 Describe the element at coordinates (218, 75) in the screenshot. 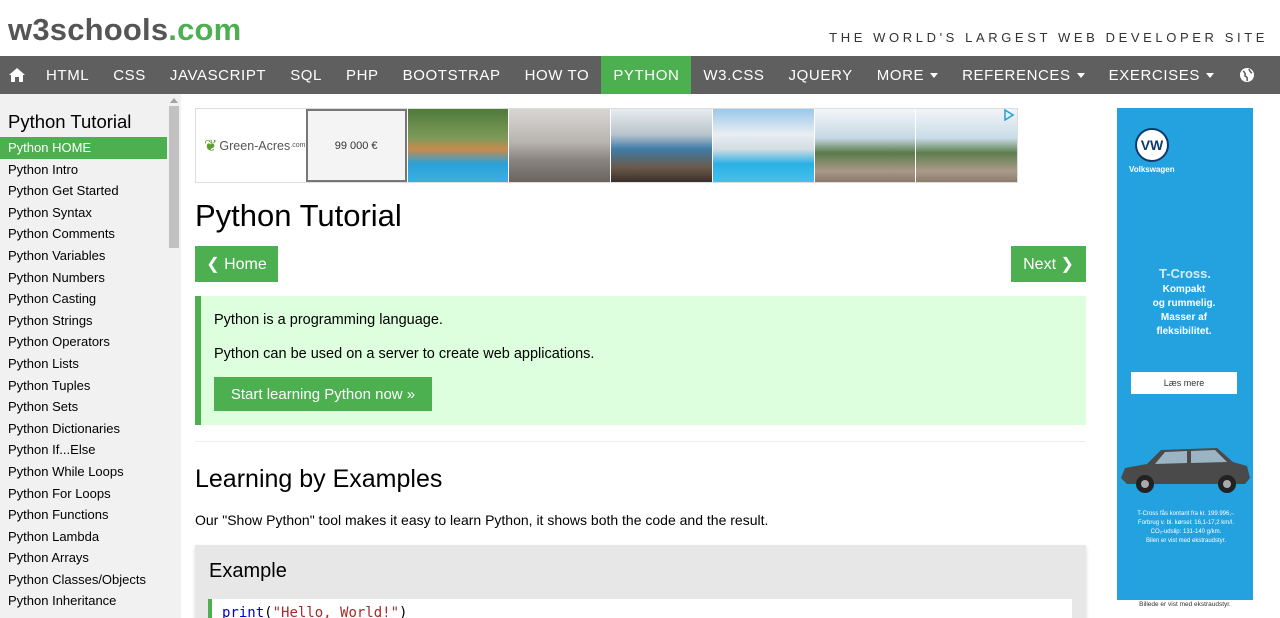

I see `nav-javascript: JAVASCRIPT` at that location.